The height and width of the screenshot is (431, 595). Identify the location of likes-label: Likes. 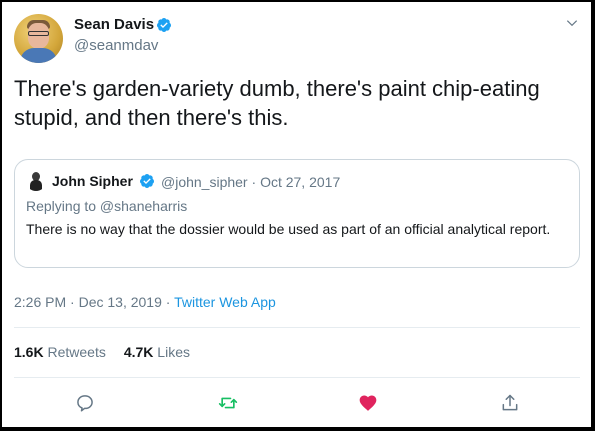
(173, 352).